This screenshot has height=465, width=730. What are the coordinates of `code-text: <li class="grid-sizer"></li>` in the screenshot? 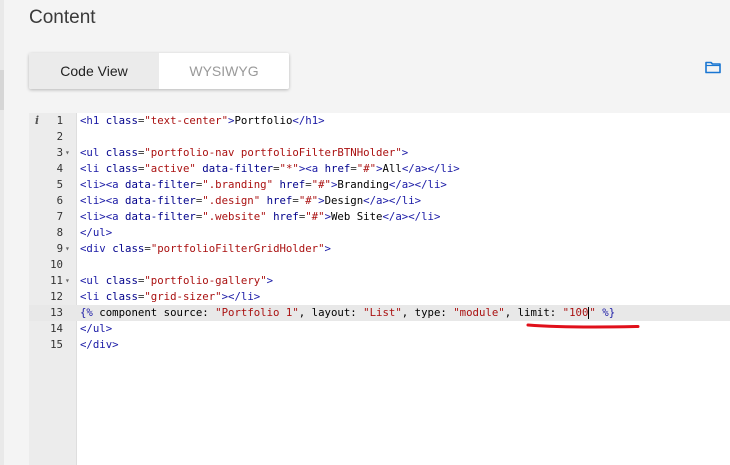 It's located at (170, 297).